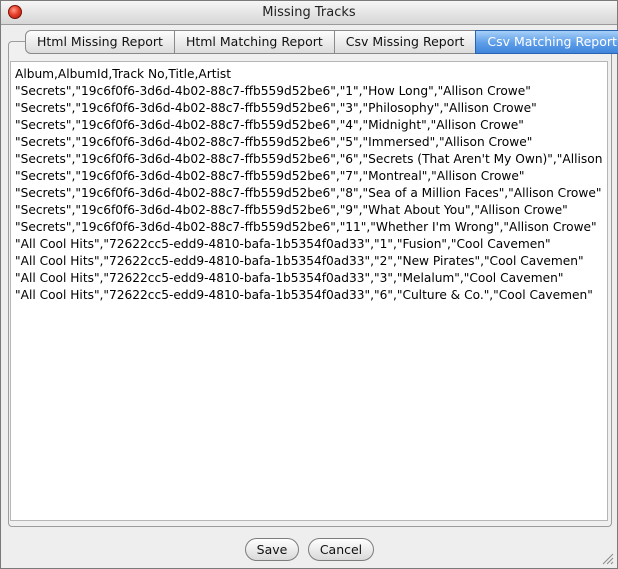 The height and width of the screenshot is (569, 618). I want to click on tab-csv-matching-report: Csv Matching Report, so click(546, 42).